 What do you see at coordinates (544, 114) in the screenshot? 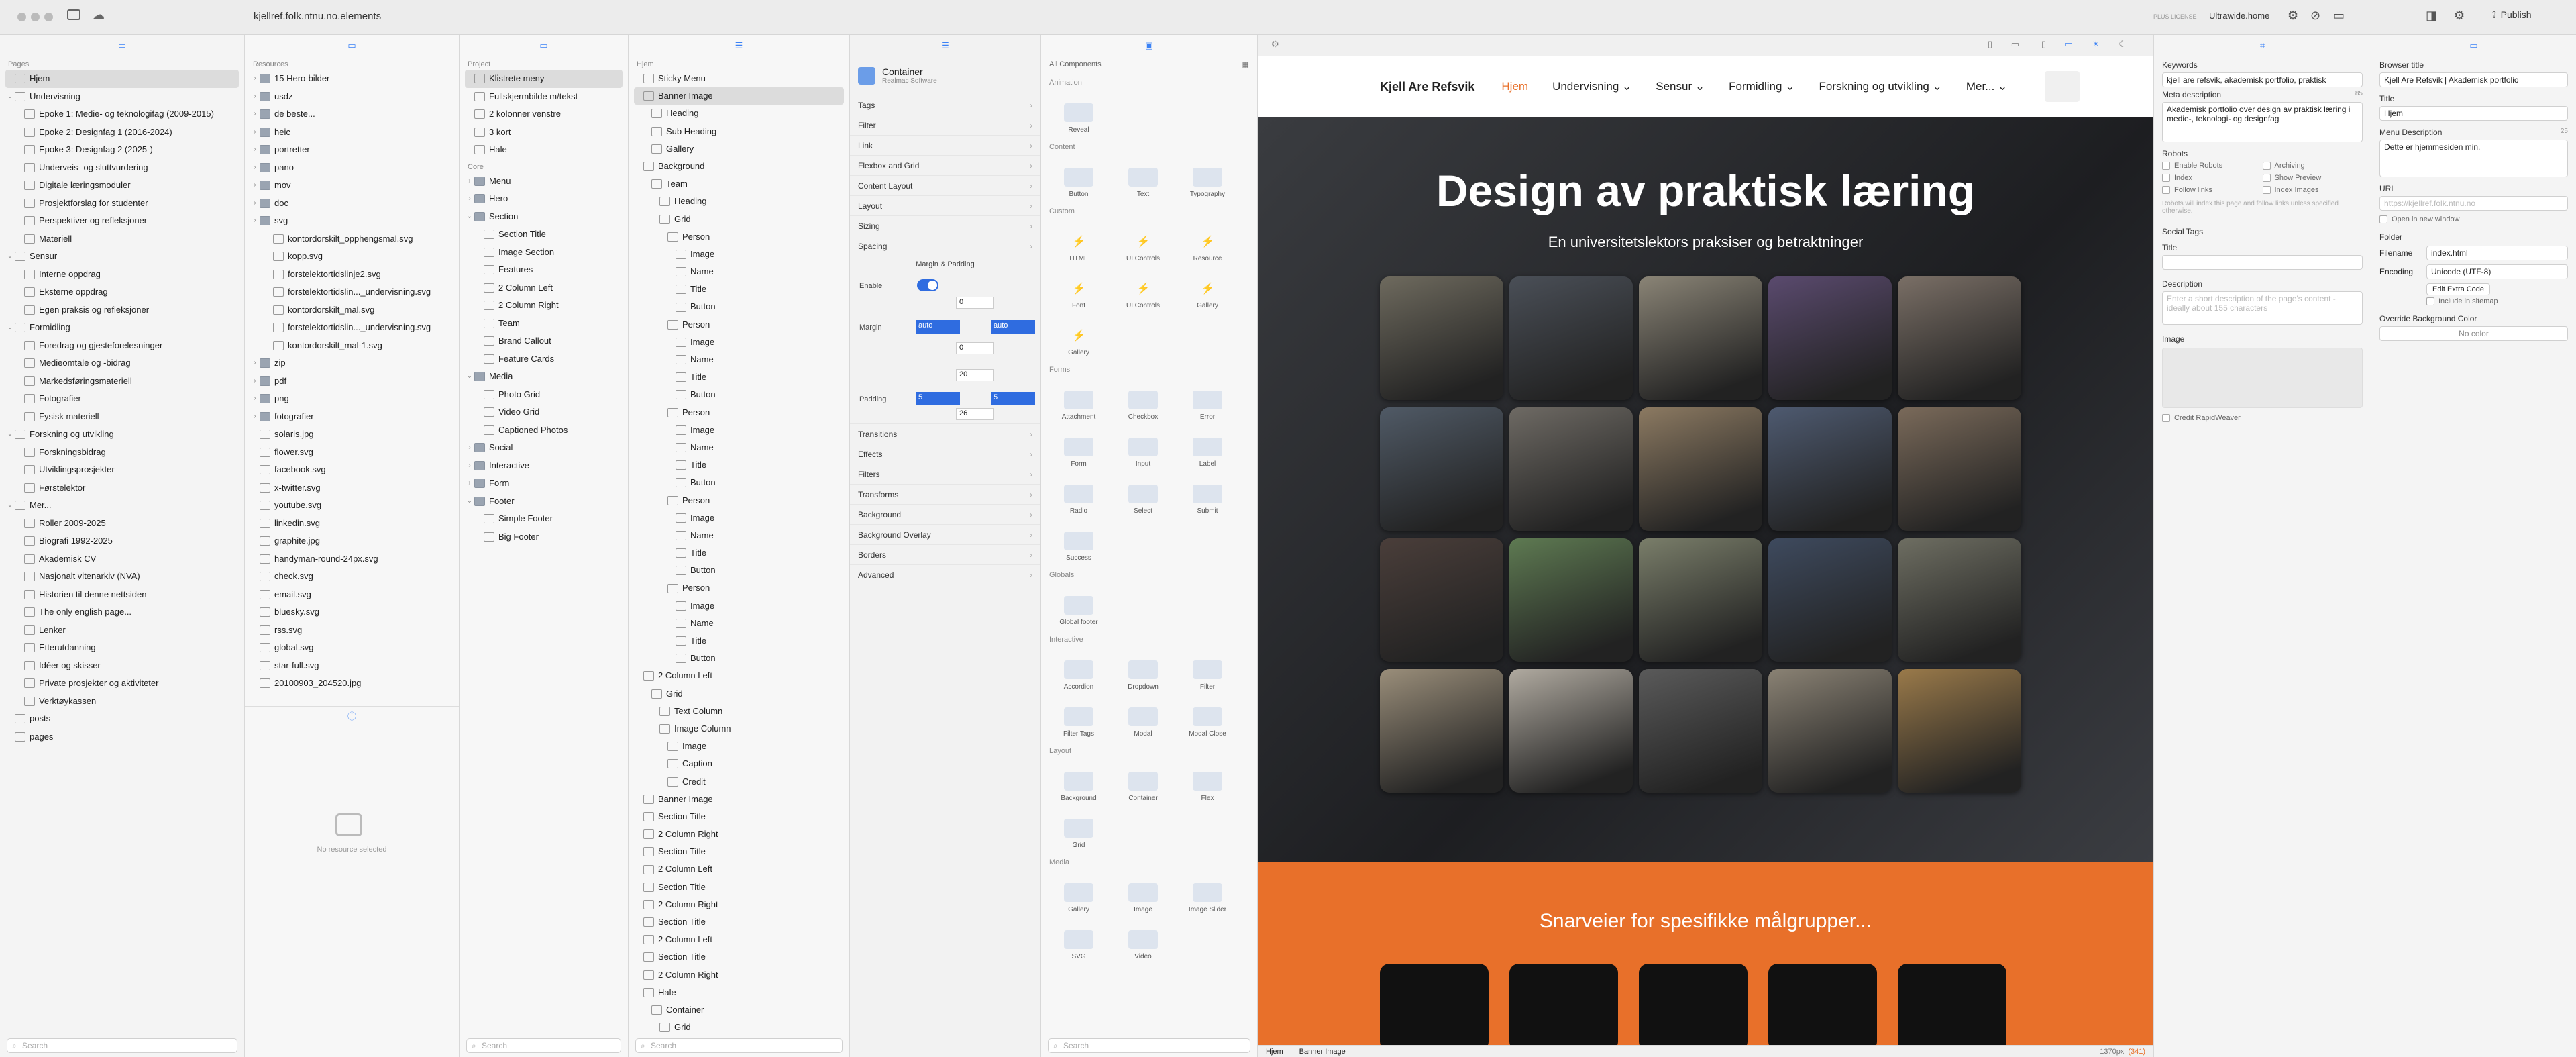
I see `project-item: 2 kolonner venstre` at bounding box center [544, 114].